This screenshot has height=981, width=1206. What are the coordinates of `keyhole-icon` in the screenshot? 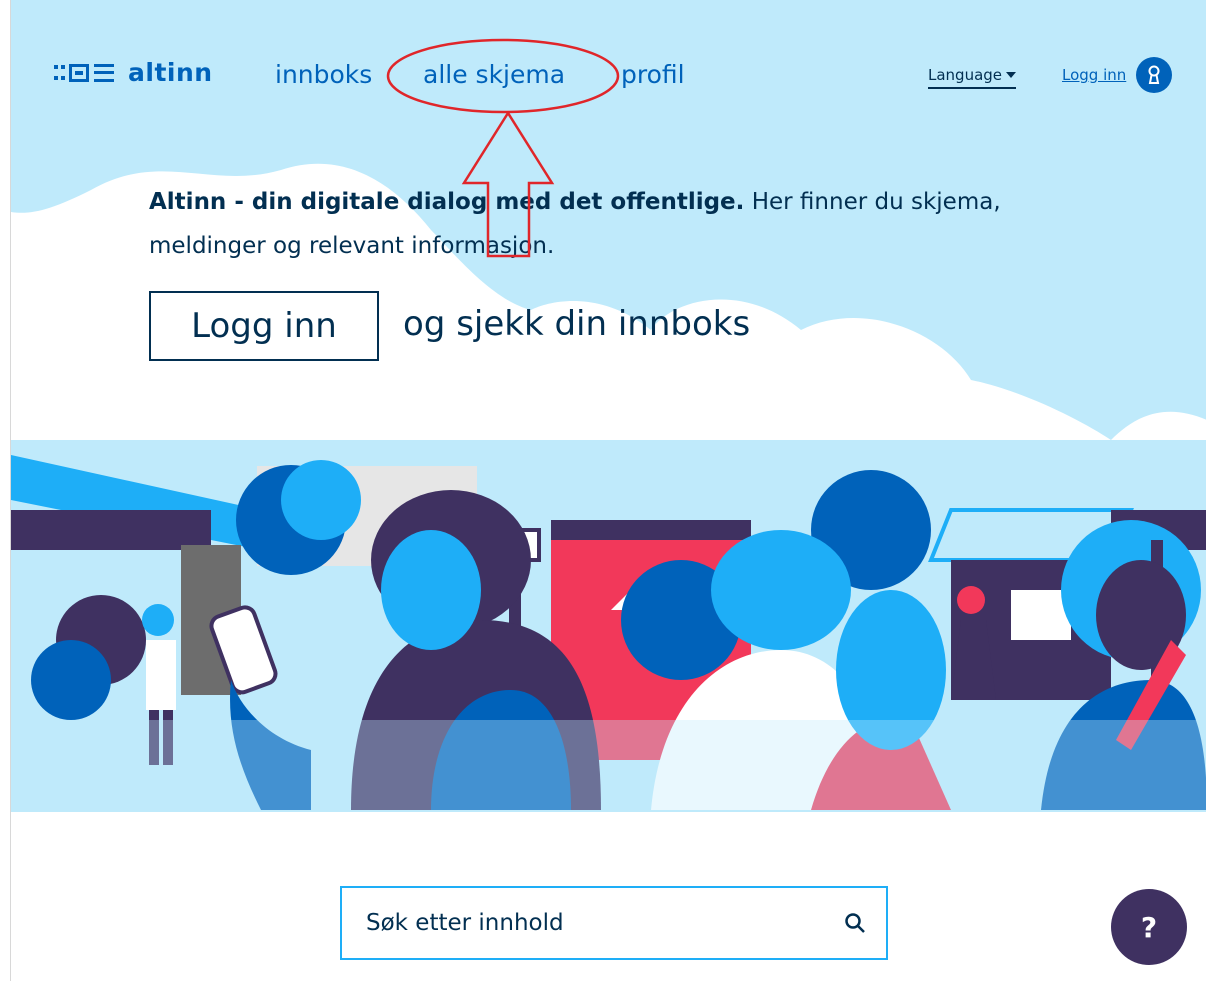 It's located at (1154, 74).